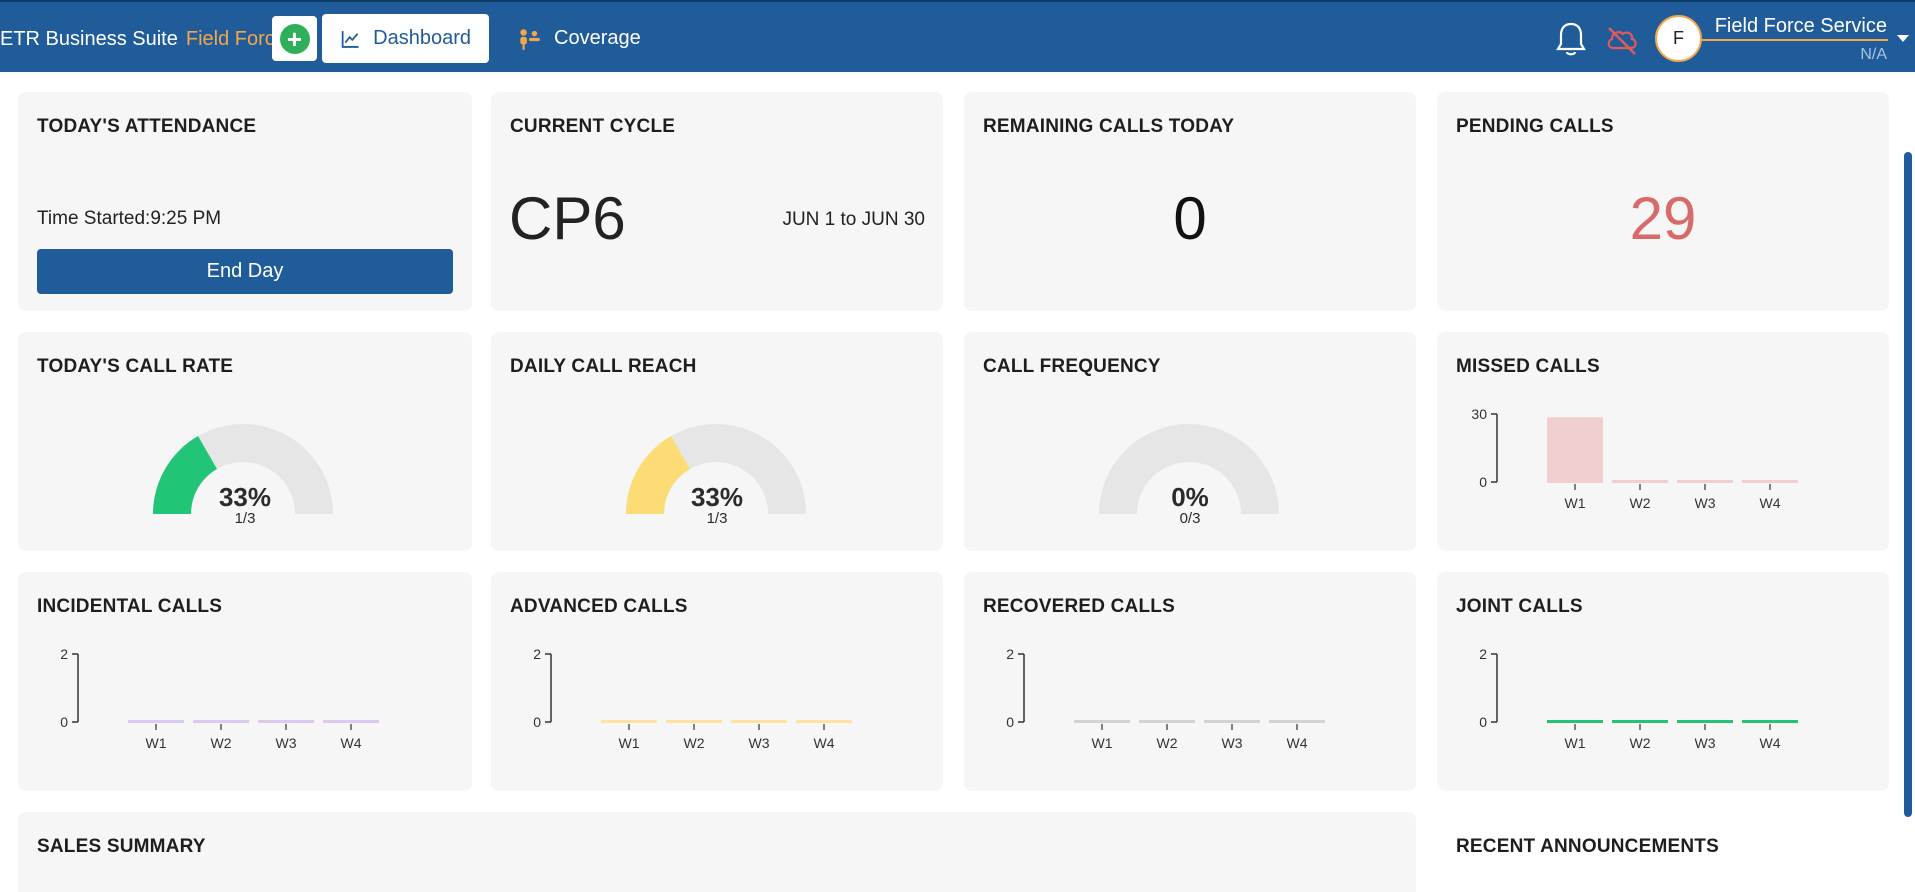 This screenshot has height=892, width=1915. Describe the element at coordinates (1528, 366) in the screenshot. I see `card-title: MISSED CALLS` at that location.